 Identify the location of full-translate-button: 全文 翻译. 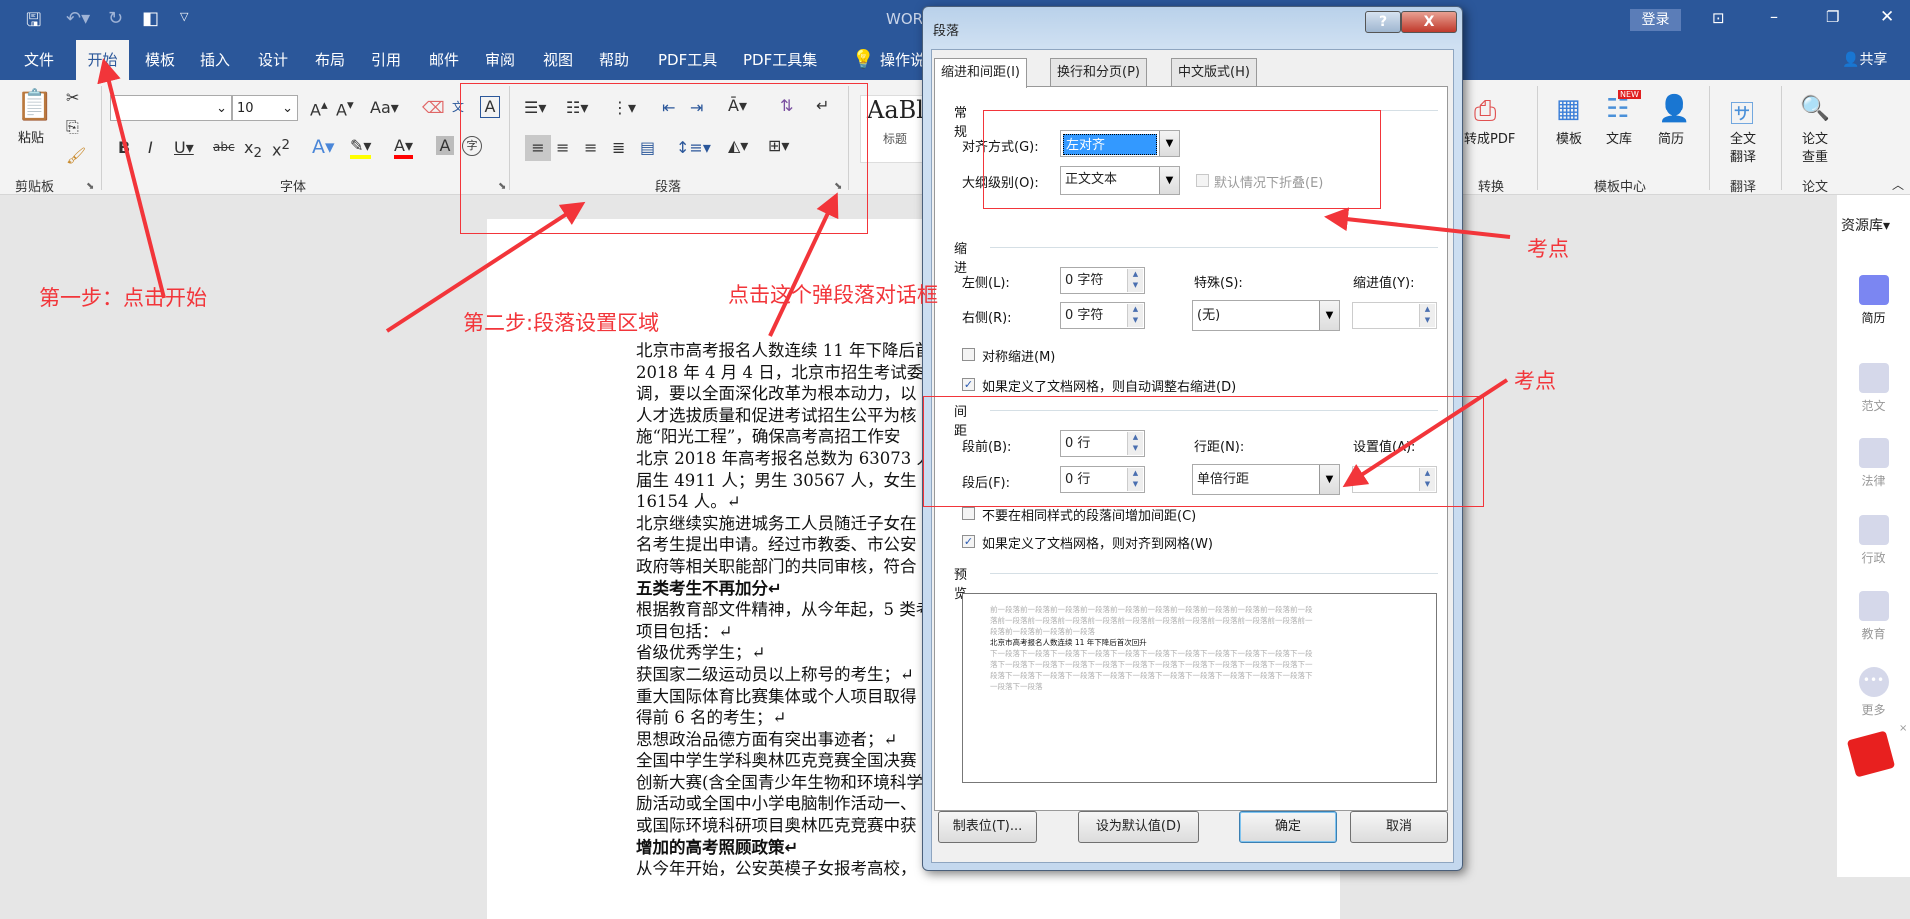
(1743, 149).